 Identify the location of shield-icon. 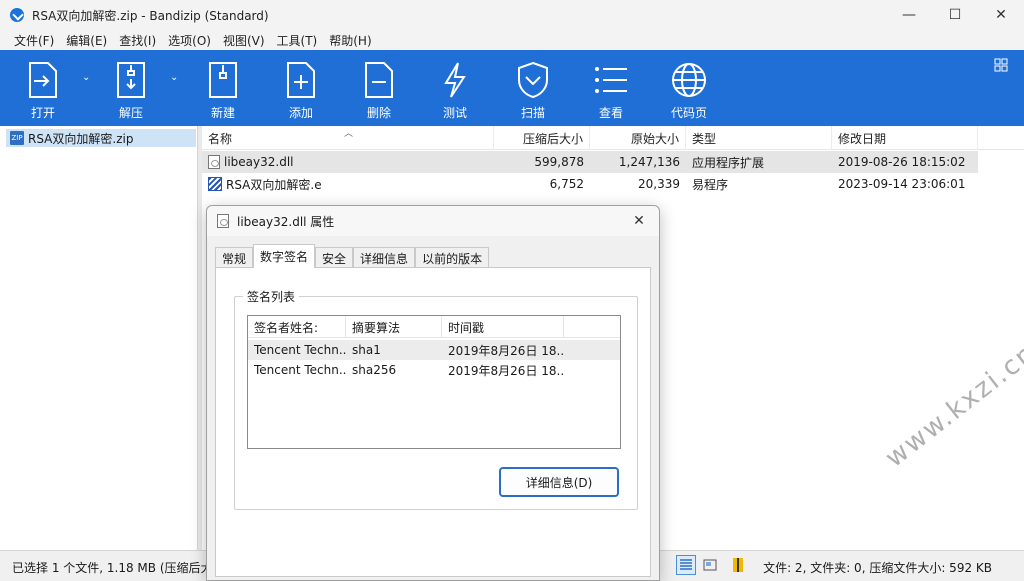
(533, 80).